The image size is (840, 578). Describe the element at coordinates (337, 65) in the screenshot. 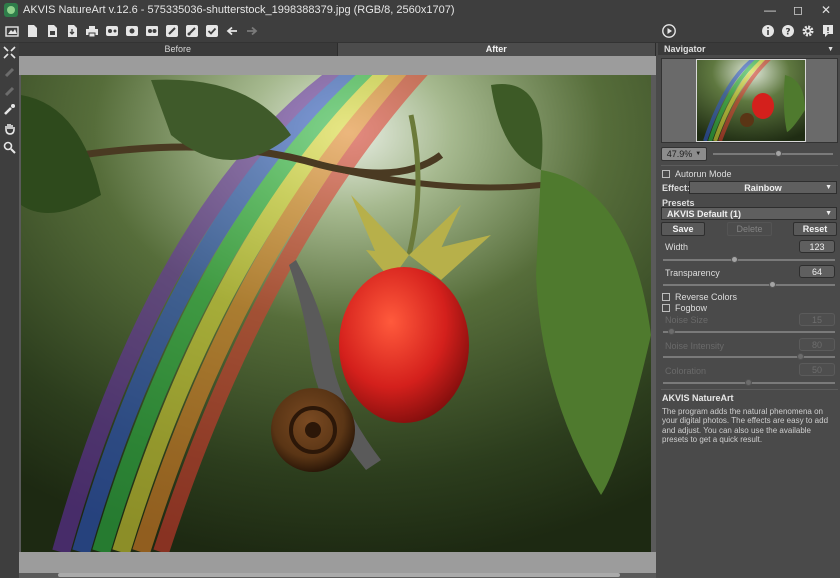

I see `canvas-margin-top` at that location.